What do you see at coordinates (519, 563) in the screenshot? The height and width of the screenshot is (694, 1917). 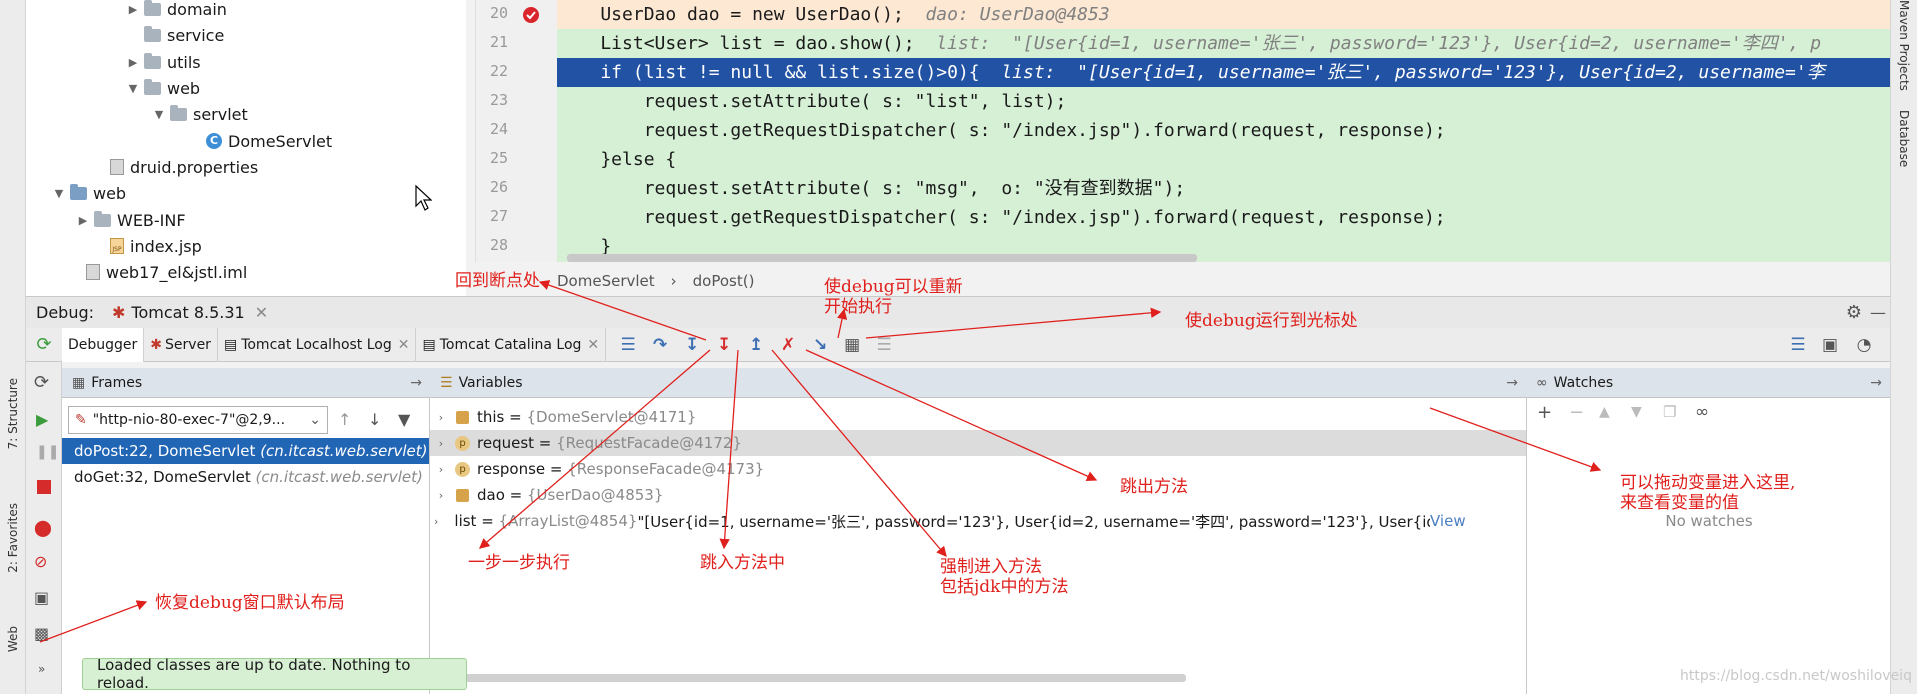 I see `annotation-step-over: 一步一步执行` at bounding box center [519, 563].